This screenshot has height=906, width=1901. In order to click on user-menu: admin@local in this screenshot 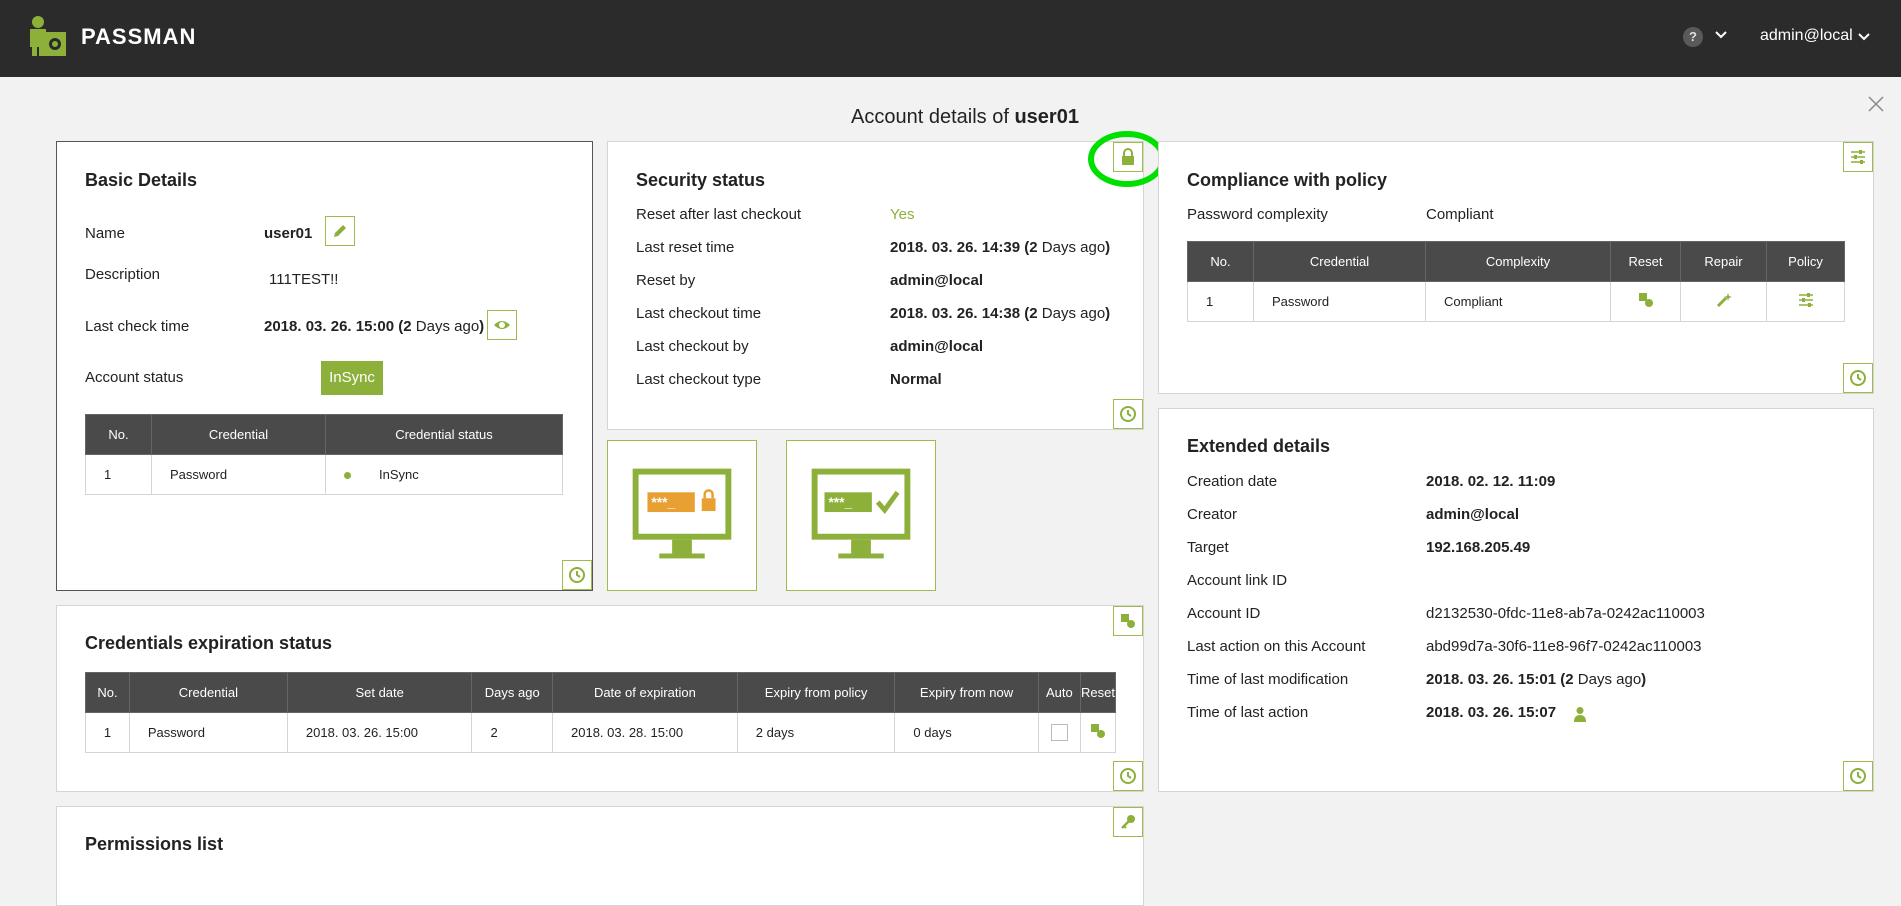, I will do `click(1806, 36)`.